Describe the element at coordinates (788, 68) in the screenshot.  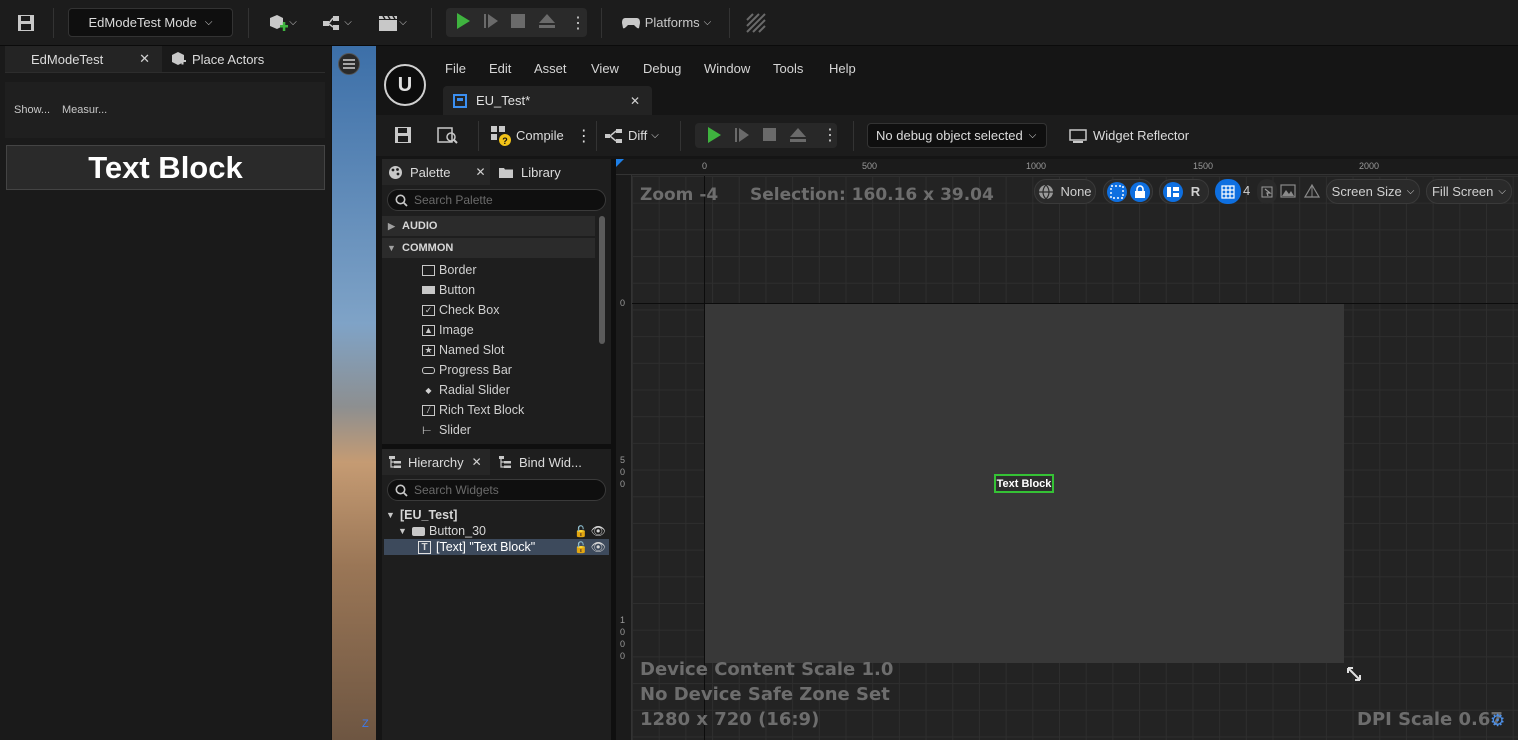
I see `menu-tools: Tools` at that location.